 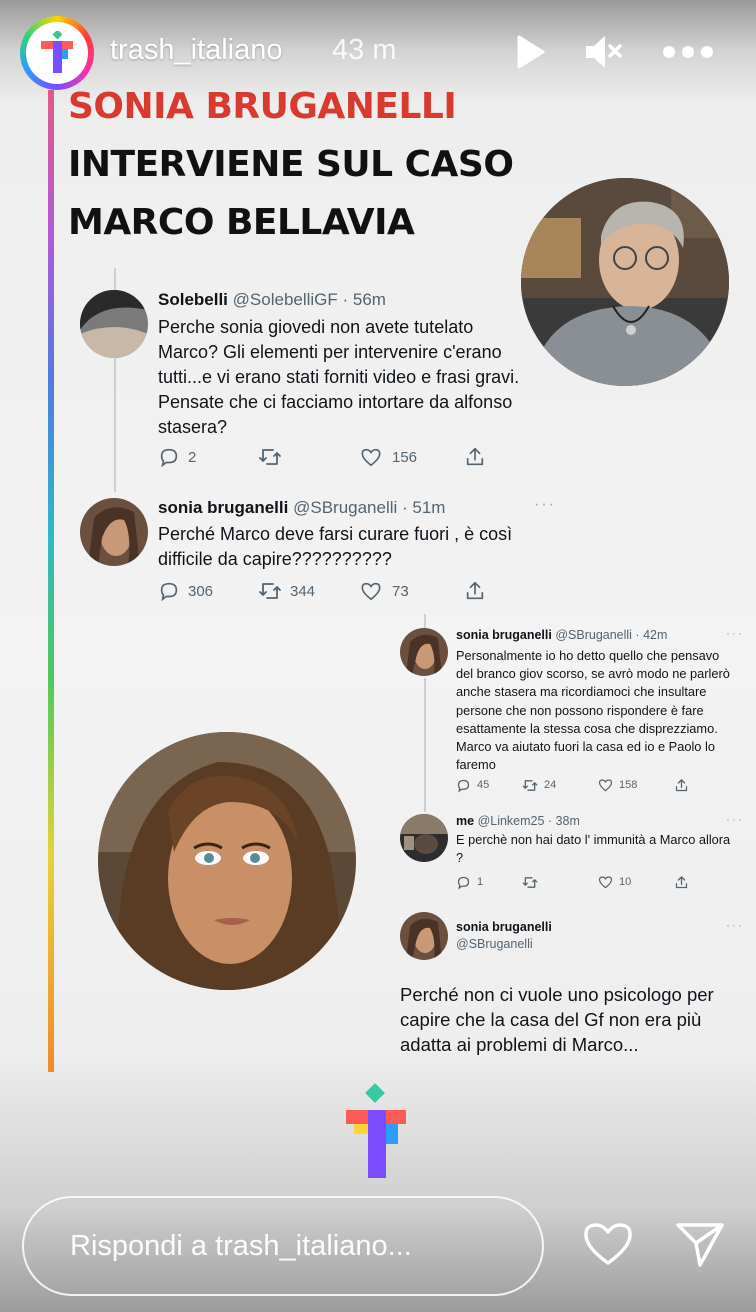 I want to click on tweet-actions: 2 156, so click(x=323, y=457).